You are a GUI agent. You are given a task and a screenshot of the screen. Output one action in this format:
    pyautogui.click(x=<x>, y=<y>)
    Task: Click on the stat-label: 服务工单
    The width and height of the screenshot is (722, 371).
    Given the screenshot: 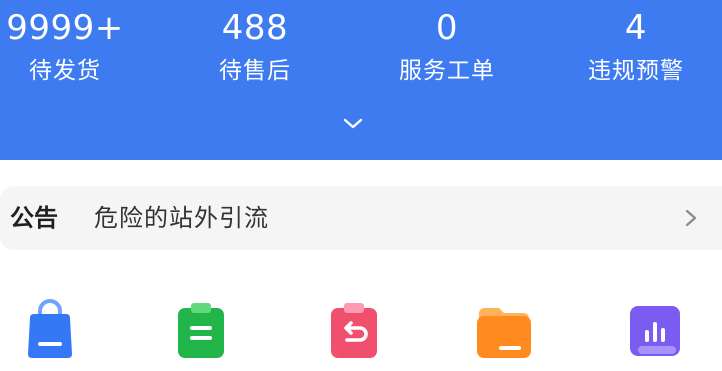 What is the action you would take?
    pyautogui.click(x=447, y=71)
    